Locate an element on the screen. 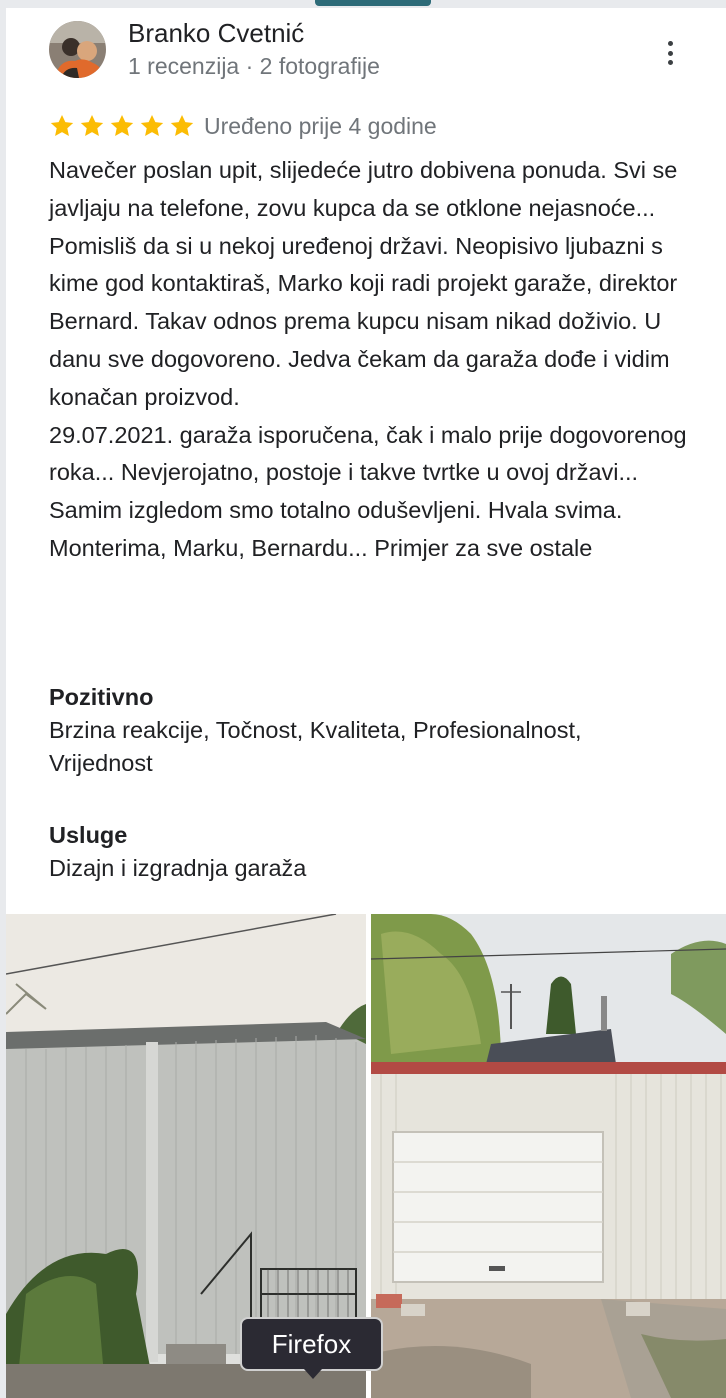 This screenshot has height=1398, width=726. avatar is located at coordinates (77, 49).